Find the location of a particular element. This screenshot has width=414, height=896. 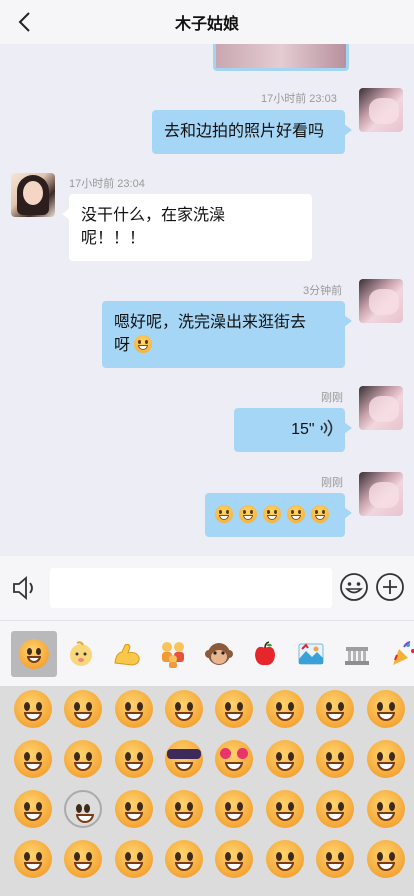

tab-people is located at coordinates (81, 654).